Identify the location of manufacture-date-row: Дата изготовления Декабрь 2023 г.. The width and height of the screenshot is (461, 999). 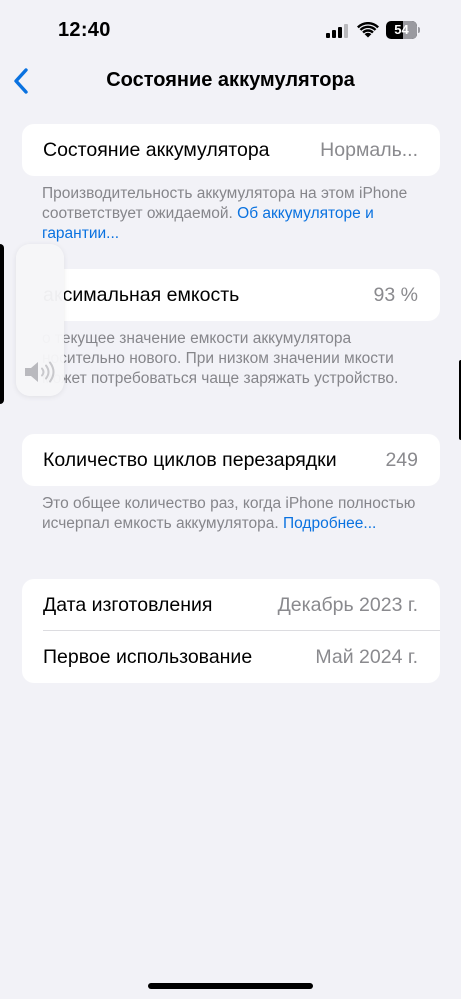
(231, 605).